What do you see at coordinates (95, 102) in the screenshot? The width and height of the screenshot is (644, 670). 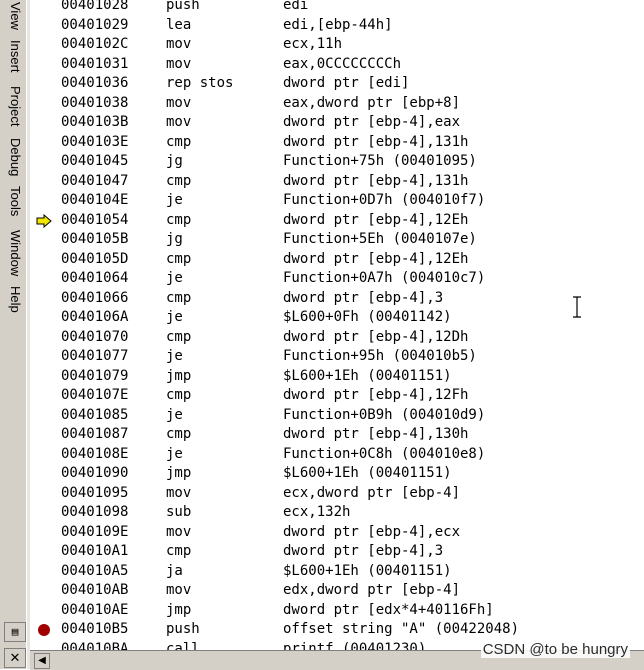 I see `instruction-address: 00401038` at bounding box center [95, 102].